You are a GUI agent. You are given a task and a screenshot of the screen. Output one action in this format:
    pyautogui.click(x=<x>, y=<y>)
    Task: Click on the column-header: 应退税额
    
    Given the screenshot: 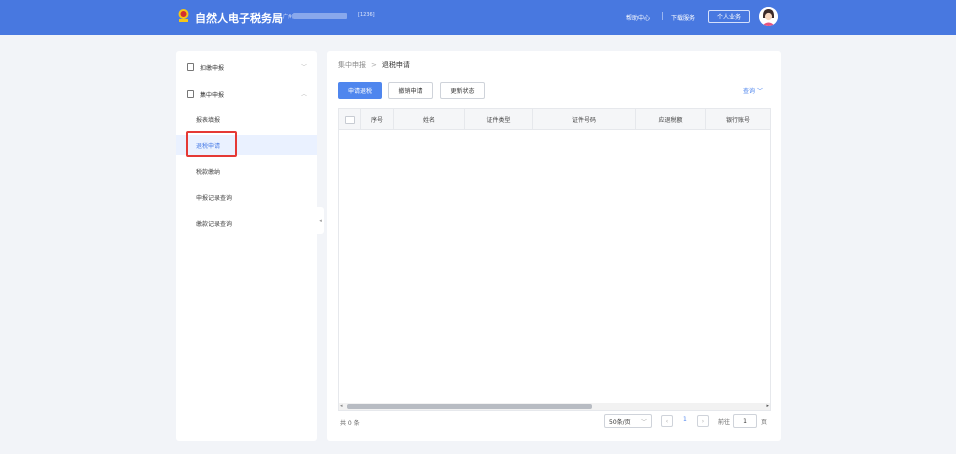 What is the action you would take?
    pyautogui.click(x=671, y=119)
    